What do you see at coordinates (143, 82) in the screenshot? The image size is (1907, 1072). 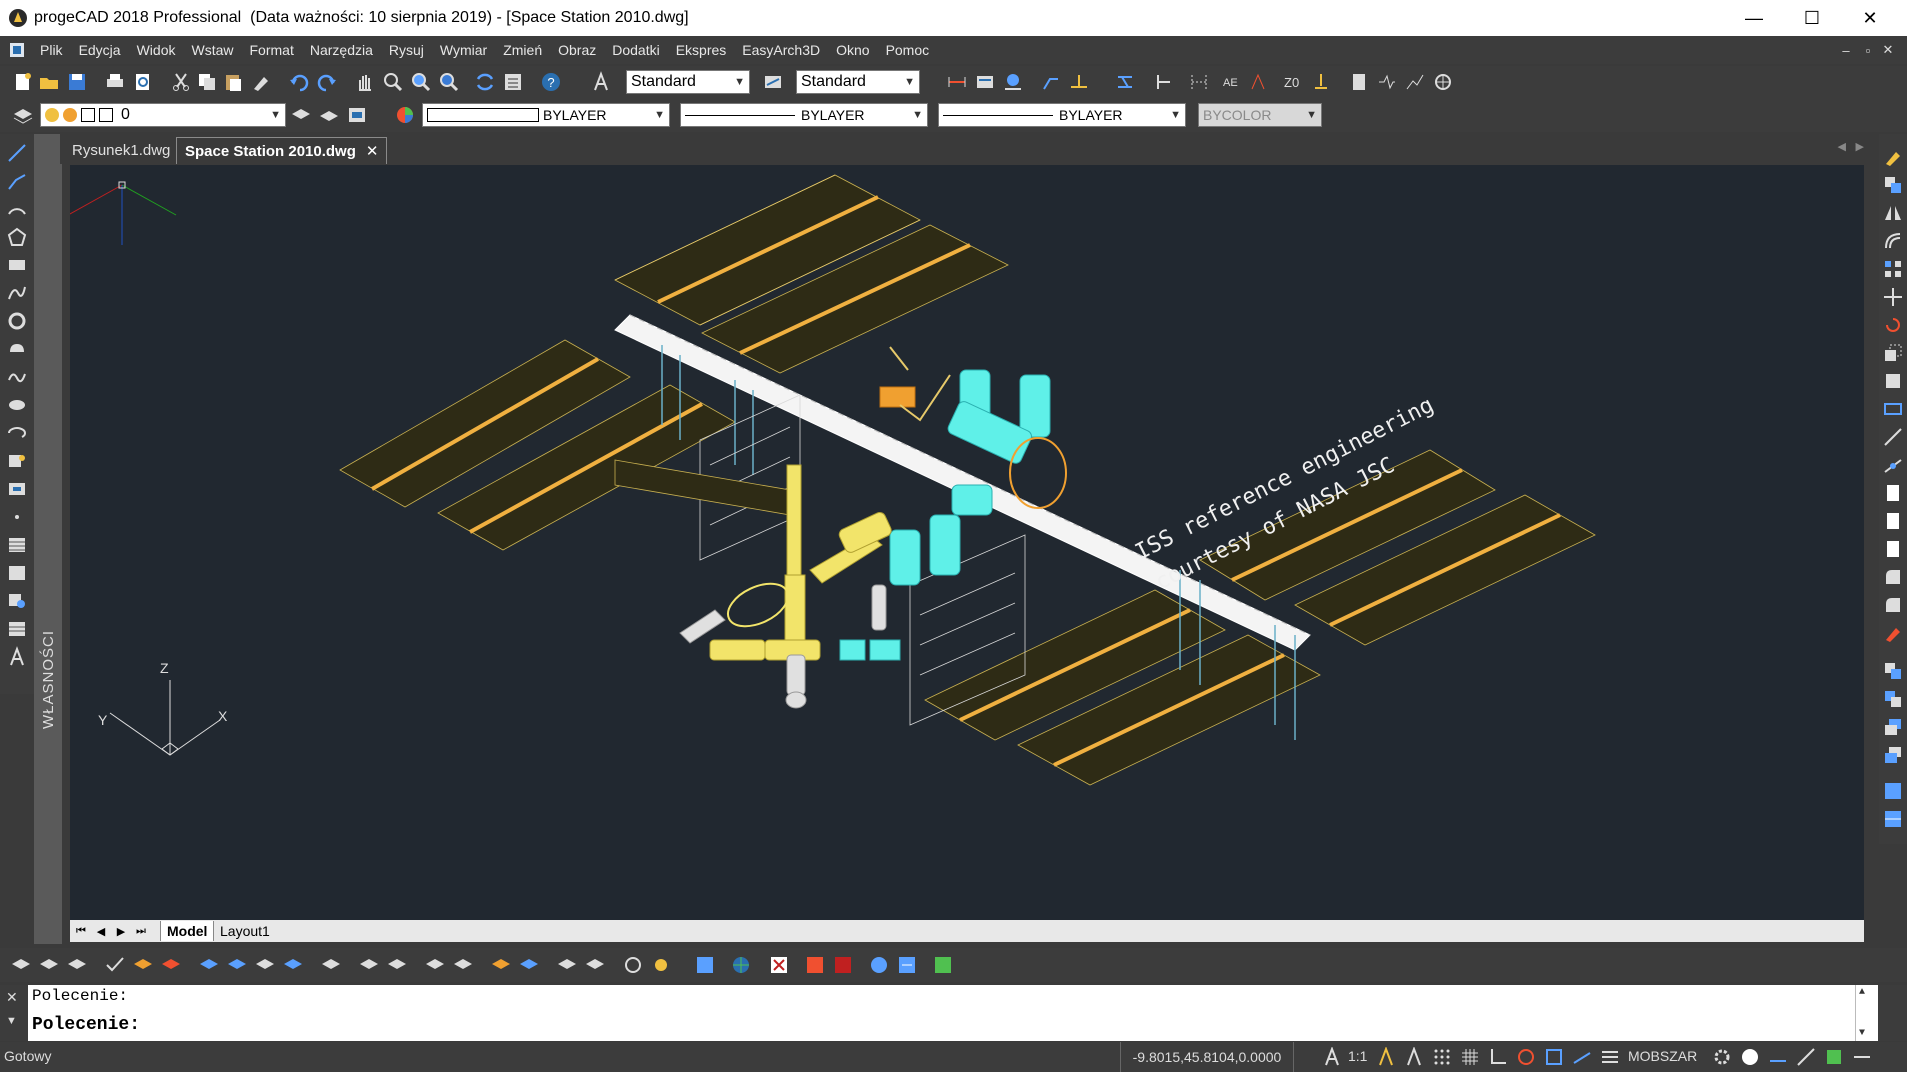 I see `print-preview-icon` at bounding box center [143, 82].